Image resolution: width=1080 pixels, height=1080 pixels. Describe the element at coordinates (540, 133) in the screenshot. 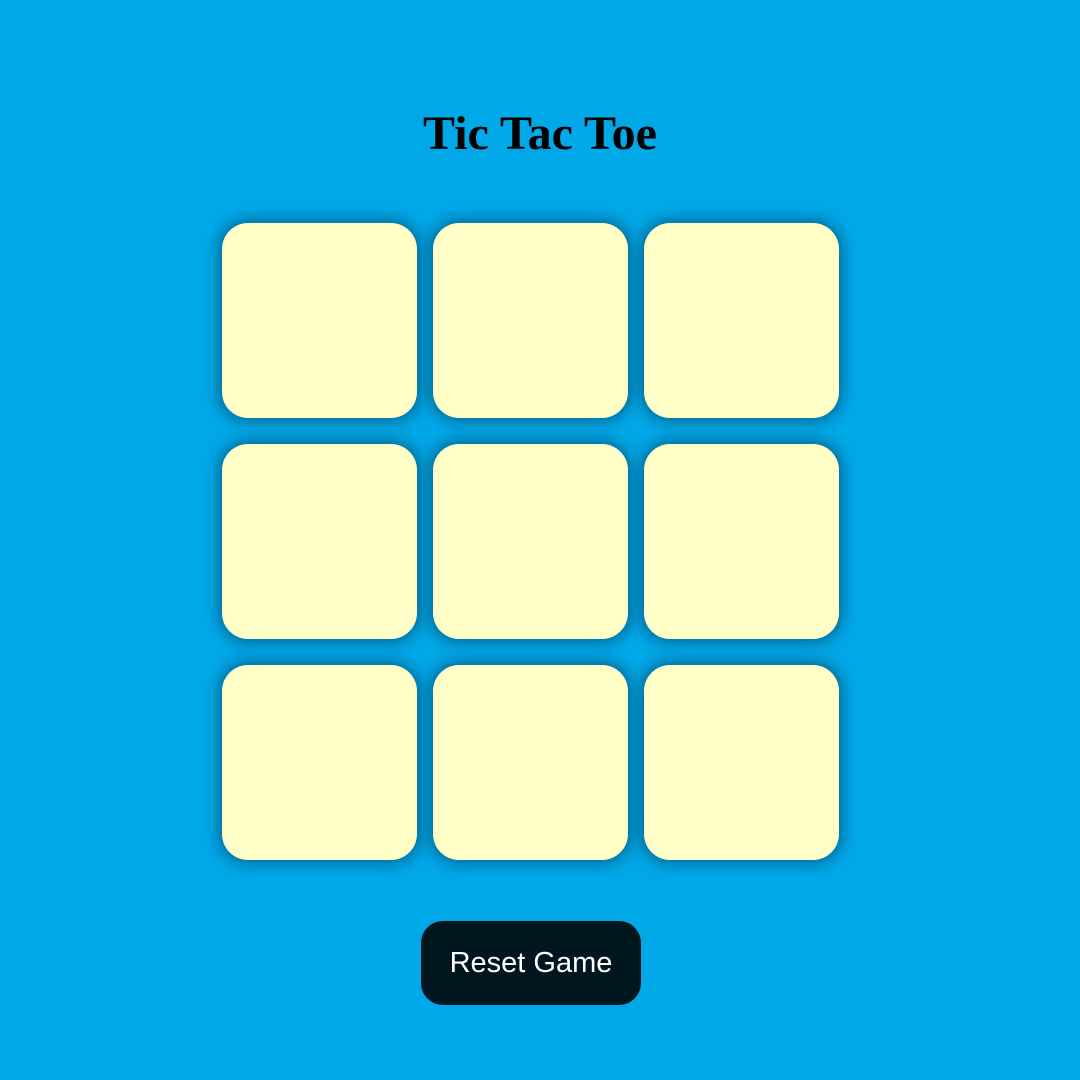

I see `game-title: Tic Tac Toe` at that location.